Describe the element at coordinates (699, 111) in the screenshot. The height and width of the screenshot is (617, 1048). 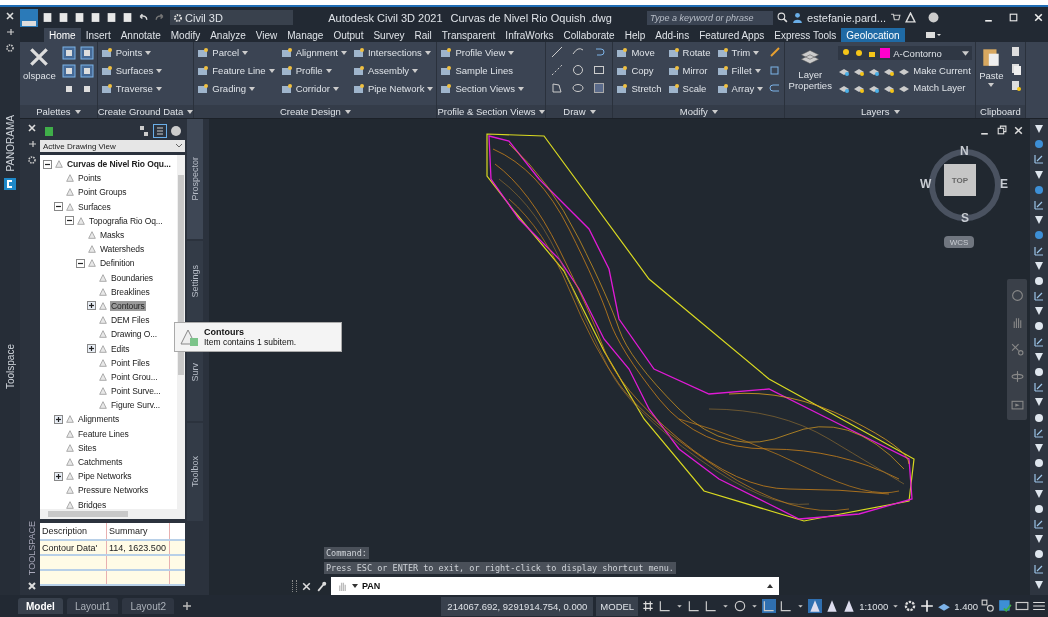
I see `panel-title: Modify` at that location.